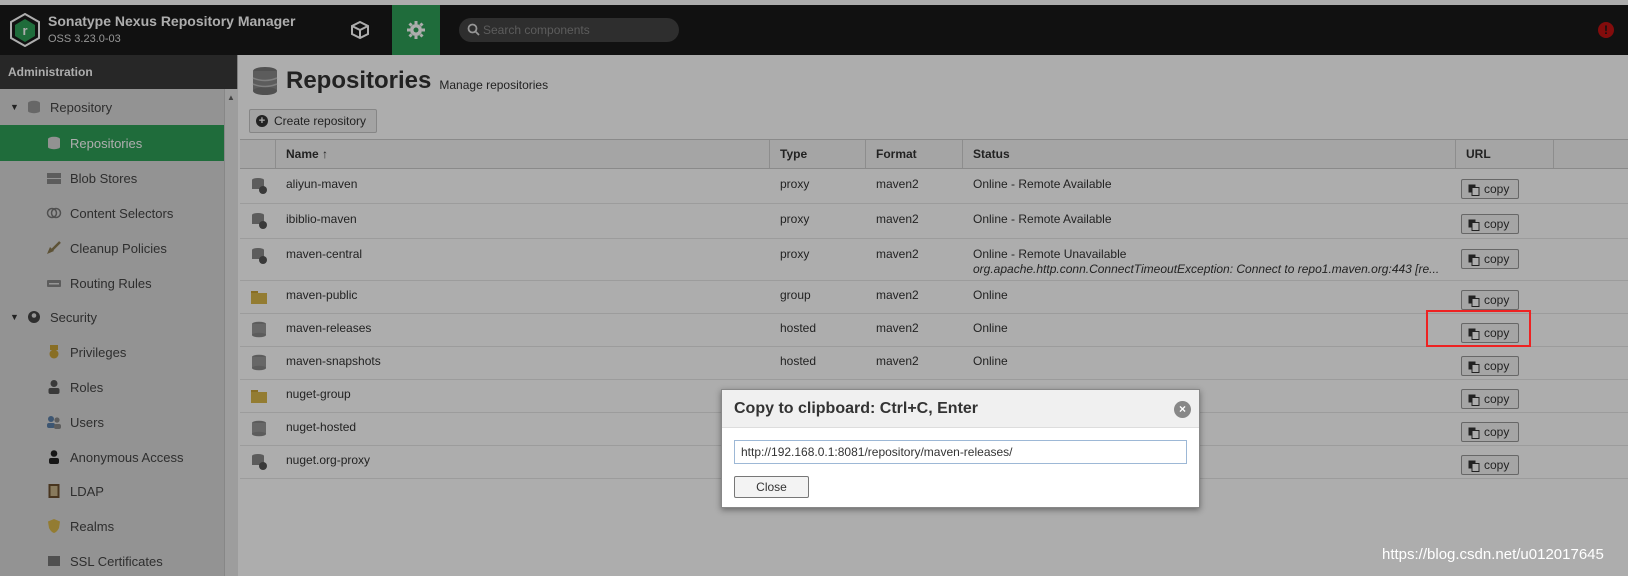  Describe the element at coordinates (771, 487) in the screenshot. I see `close-button: Close` at that location.